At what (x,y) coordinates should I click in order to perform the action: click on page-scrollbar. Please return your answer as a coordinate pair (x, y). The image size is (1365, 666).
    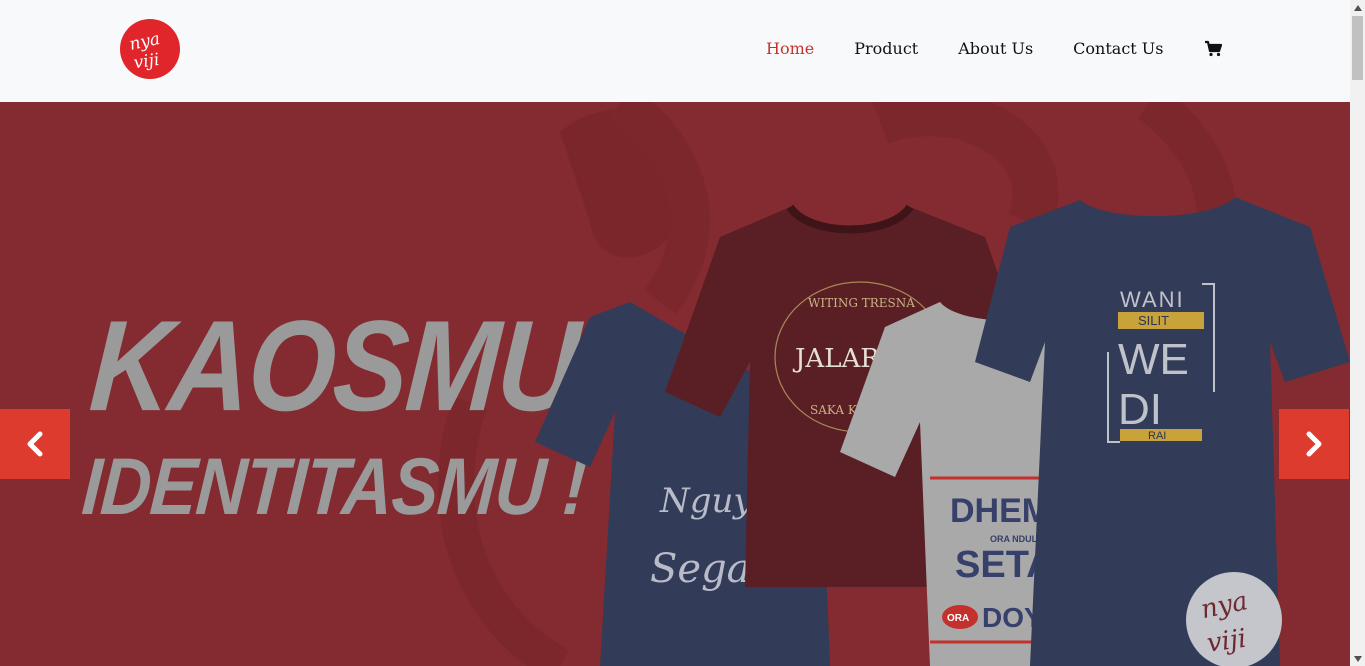
    Looking at the image, I should click on (1357, 333).